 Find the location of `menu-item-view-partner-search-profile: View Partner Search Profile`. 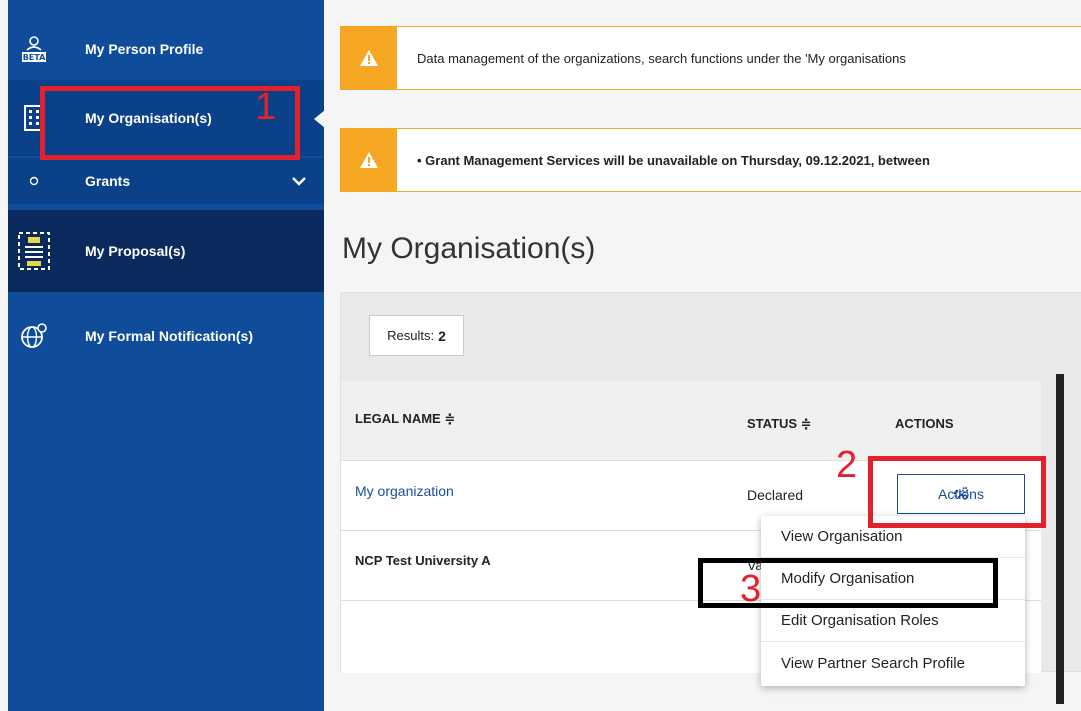

menu-item-view-partner-search-profile: View Partner Search Profile is located at coordinates (893, 663).